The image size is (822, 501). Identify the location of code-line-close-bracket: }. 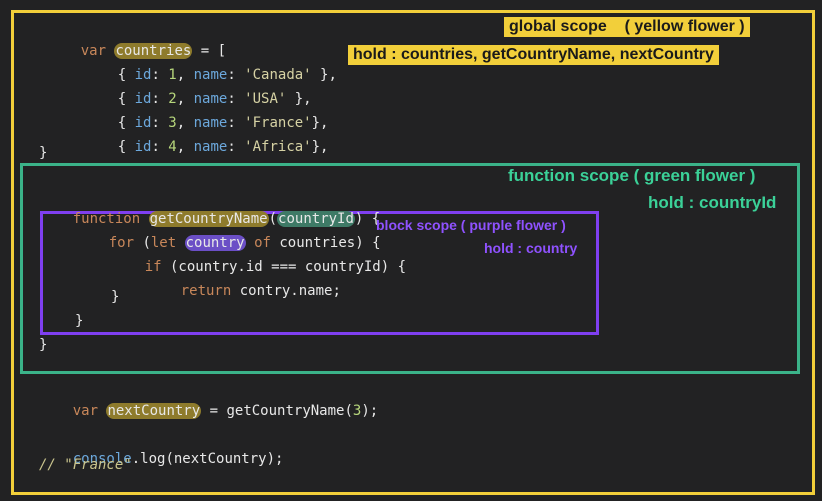
(43, 153).